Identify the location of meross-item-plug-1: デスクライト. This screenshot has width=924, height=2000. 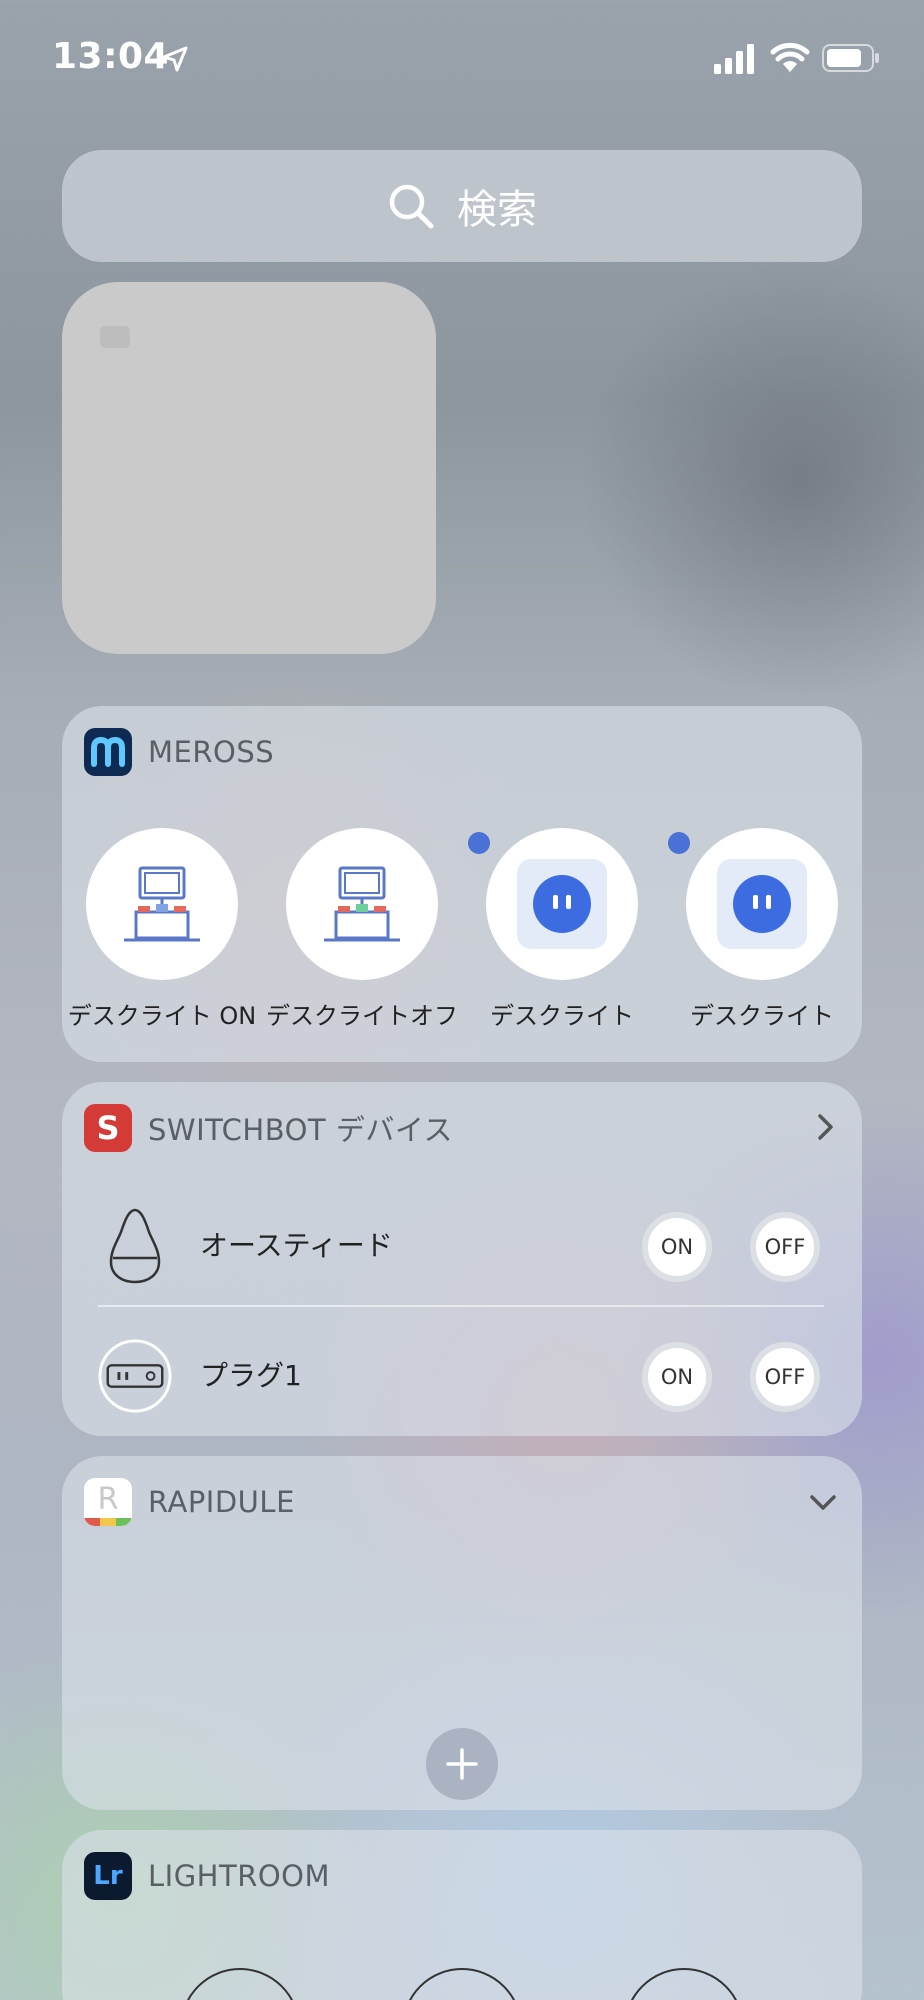
(562, 938).